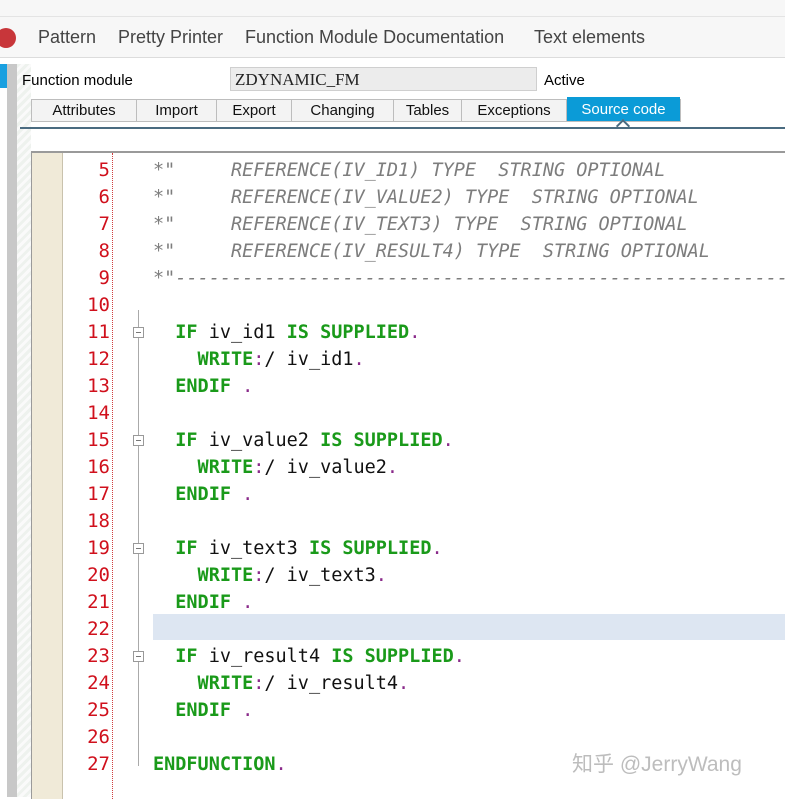  What do you see at coordinates (242, 332) in the screenshot?
I see `identifier-token: iv_id1` at bounding box center [242, 332].